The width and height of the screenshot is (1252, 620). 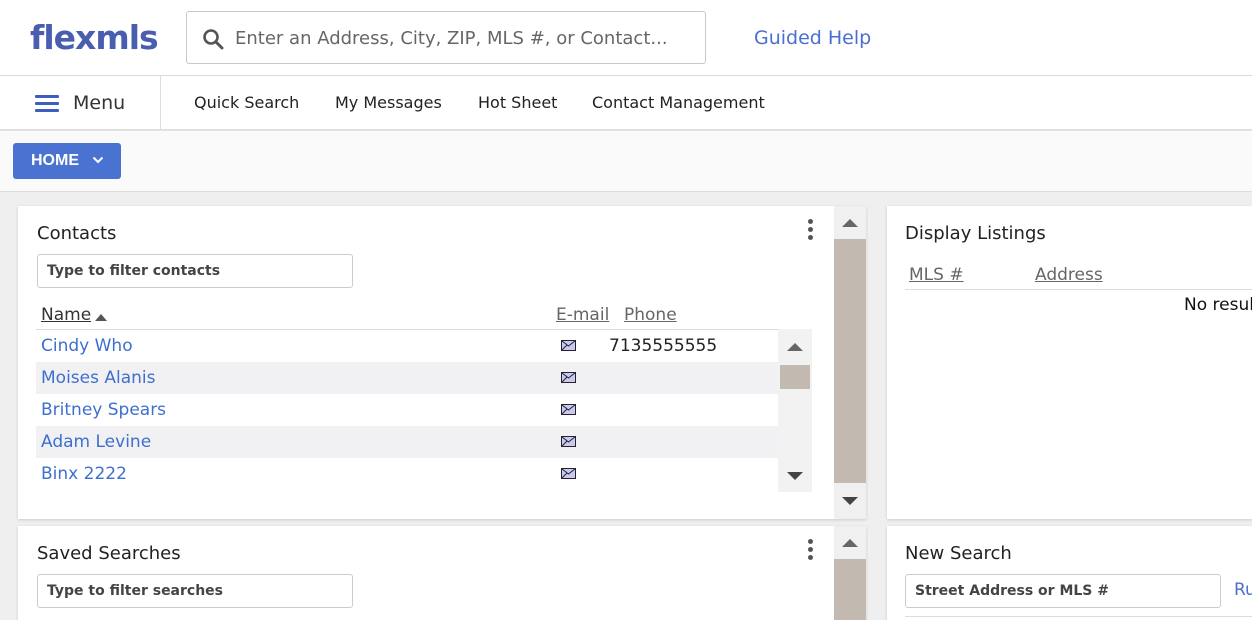 What do you see at coordinates (246, 102) in the screenshot?
I see `nav-quick-search: Quick Search` at bounding box center [246, 102].